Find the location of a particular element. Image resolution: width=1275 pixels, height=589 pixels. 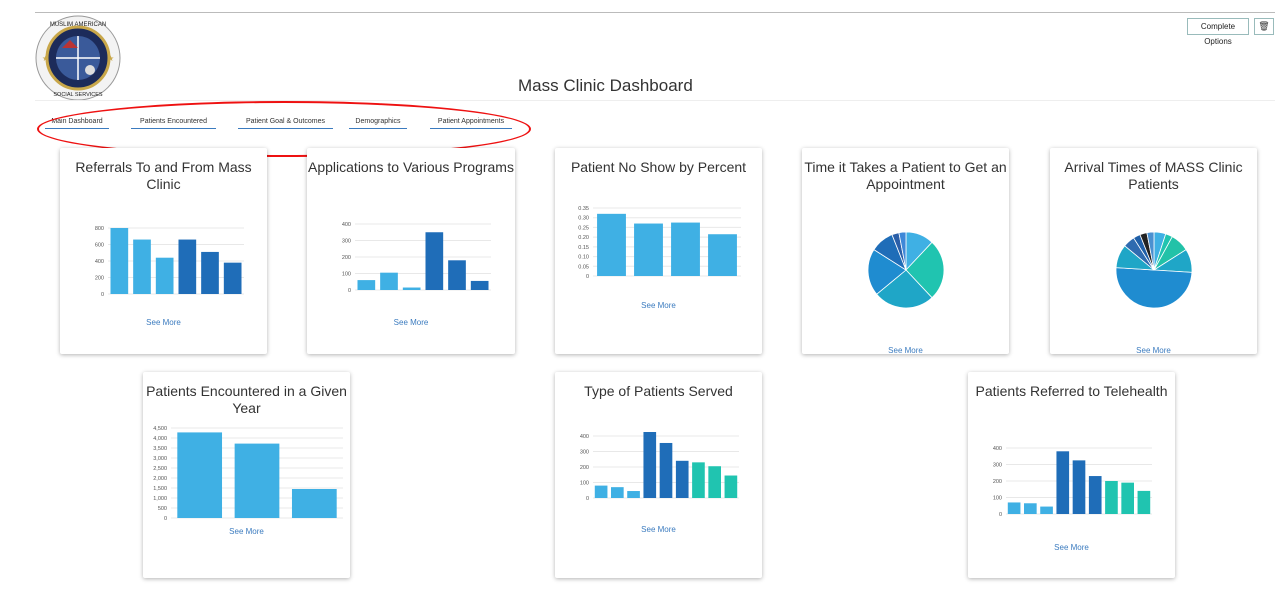

chart-arrival-times is located at coordinates (1154, 270).